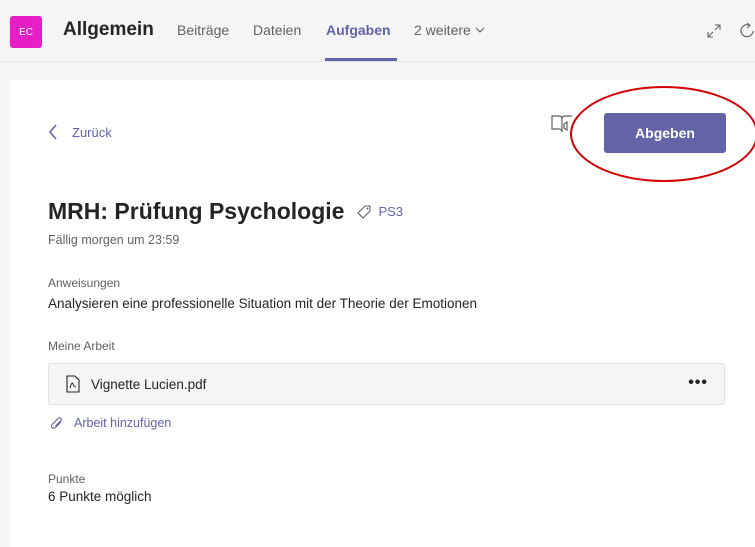 The width and height of the screenshot is (755, 547). Describe the element at coordinates (84, 283) in the screenshot. I see `instructions-label: Anweisungen` at that location.